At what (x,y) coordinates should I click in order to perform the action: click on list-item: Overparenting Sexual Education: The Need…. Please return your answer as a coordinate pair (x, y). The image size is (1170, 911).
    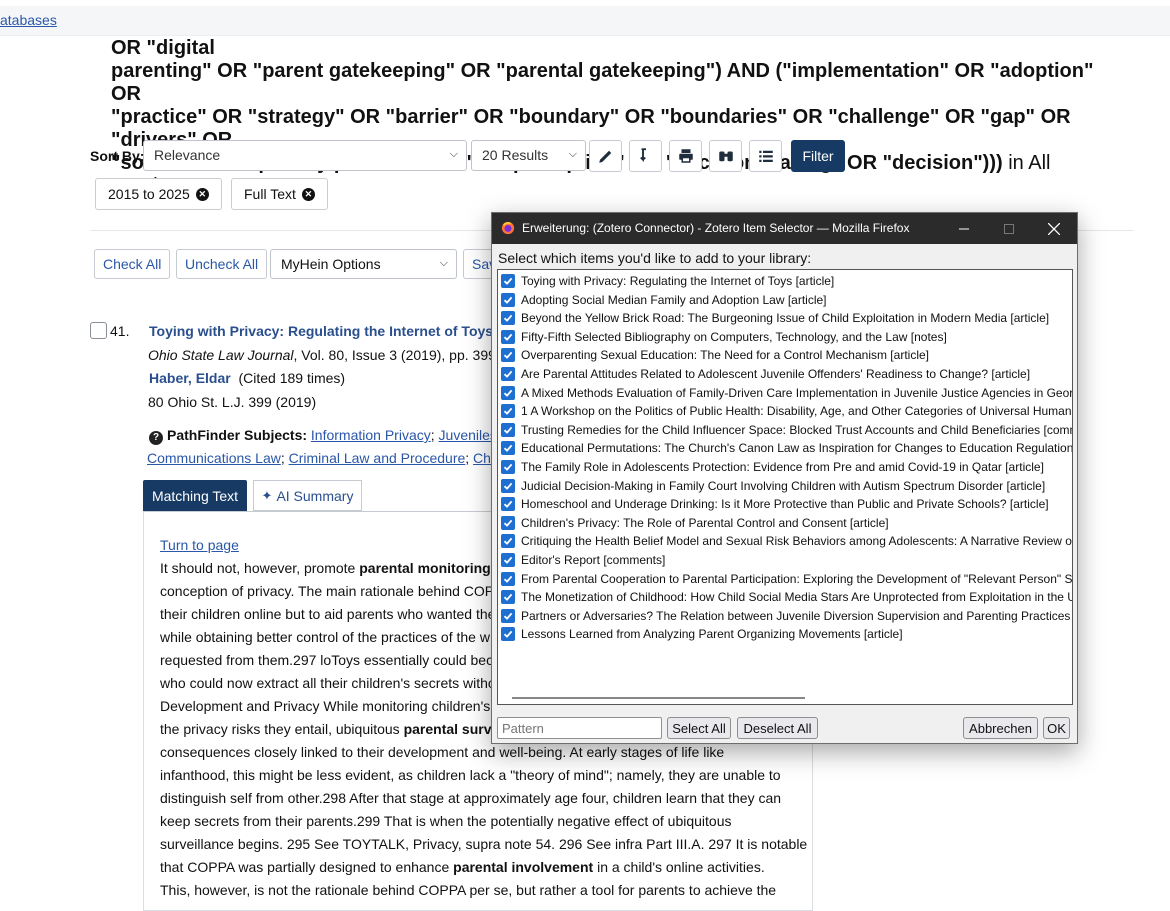
    Looking at the image, I should click on (786, 355).